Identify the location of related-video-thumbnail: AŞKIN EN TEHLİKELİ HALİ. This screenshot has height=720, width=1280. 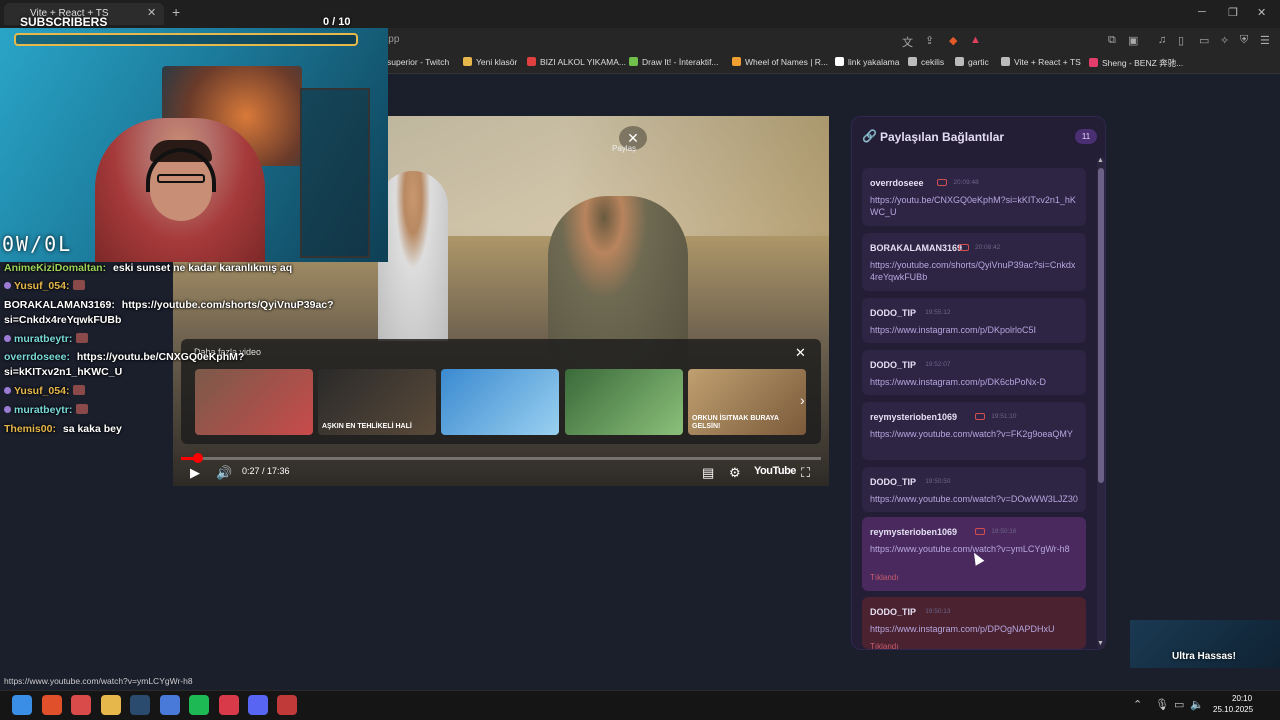
(377, 402).